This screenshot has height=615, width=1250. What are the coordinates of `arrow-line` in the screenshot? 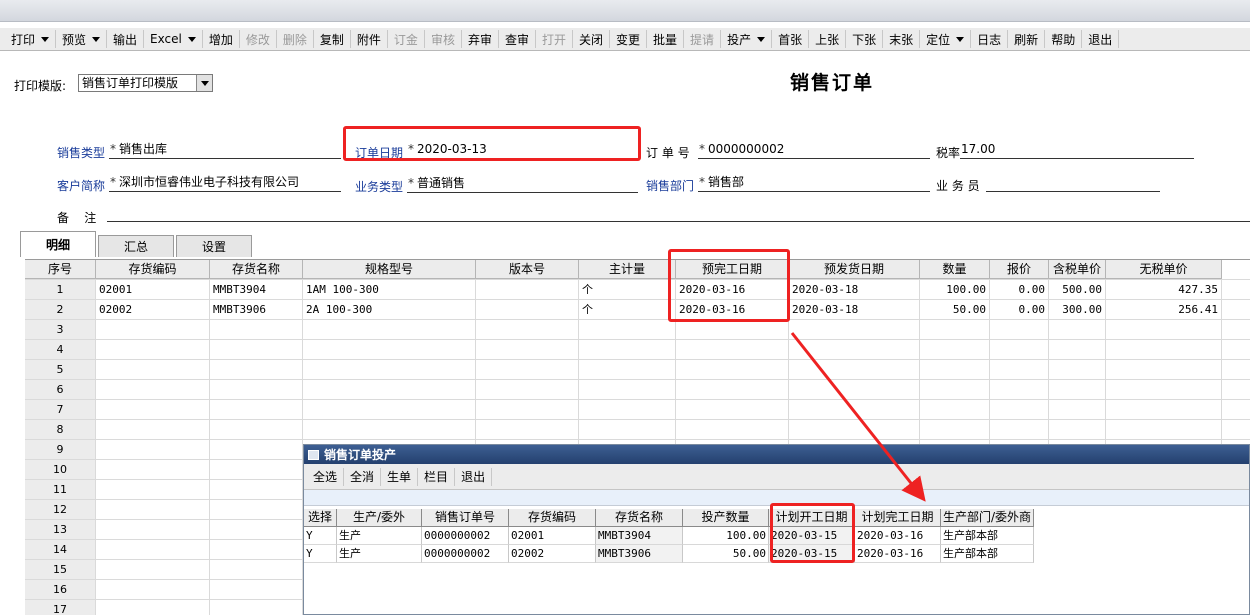 It's located at (858, 417).